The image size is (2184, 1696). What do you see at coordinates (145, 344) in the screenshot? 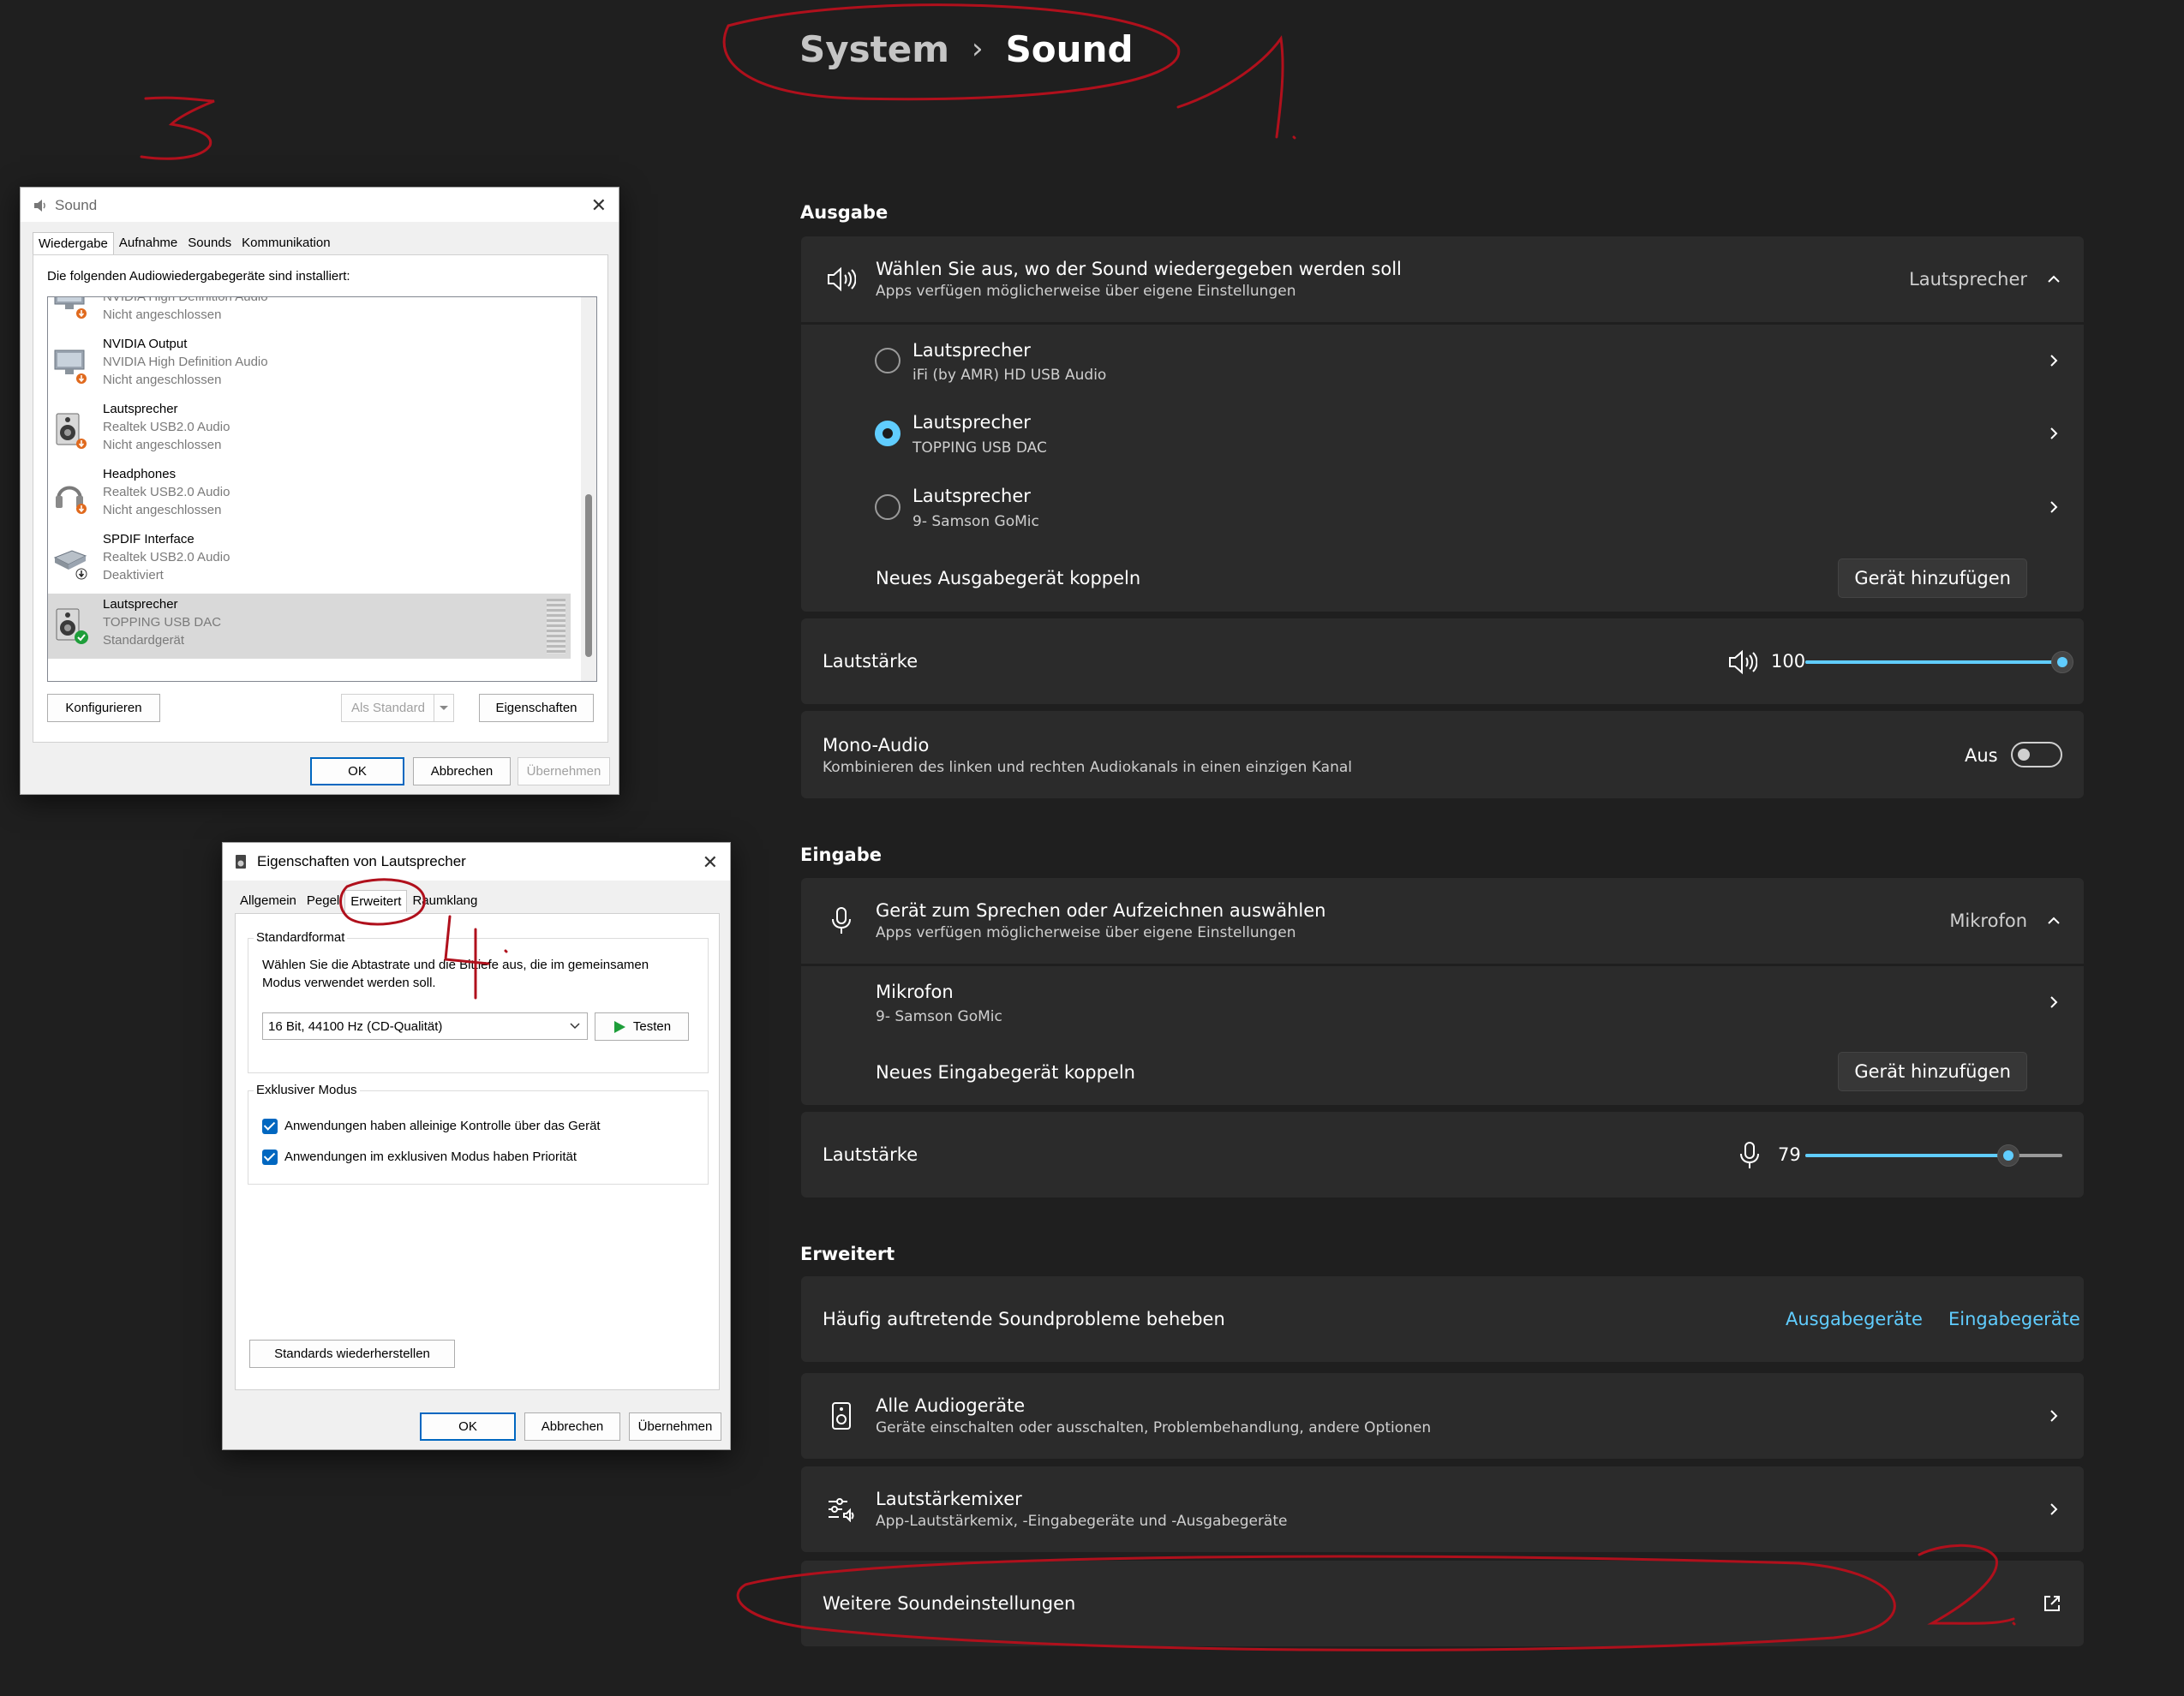
I see `device-name: NVIDIA Output` at bounding box center [145, 344].